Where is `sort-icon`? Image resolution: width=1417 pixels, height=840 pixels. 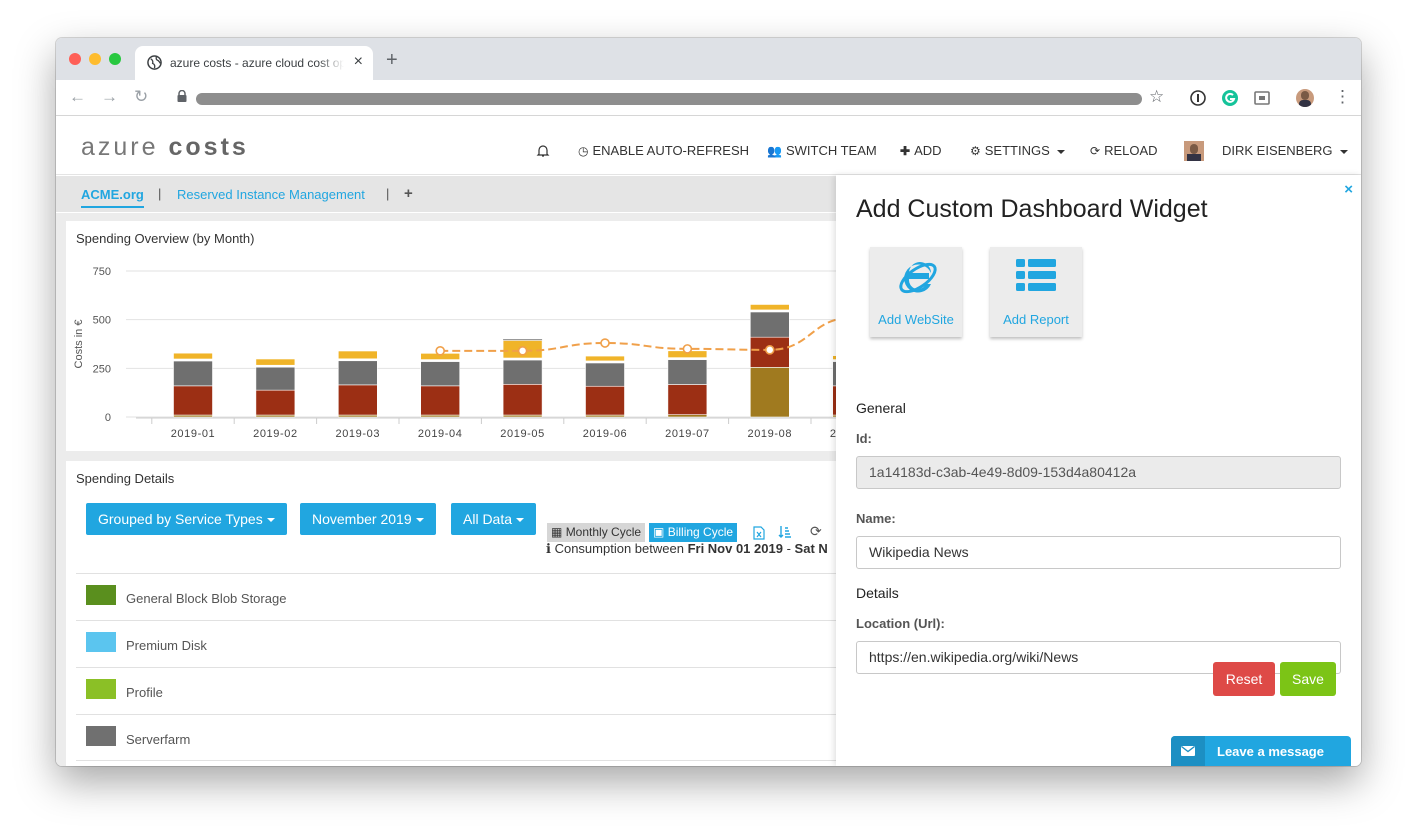
sort-icon is located at coordinates (785, 532).